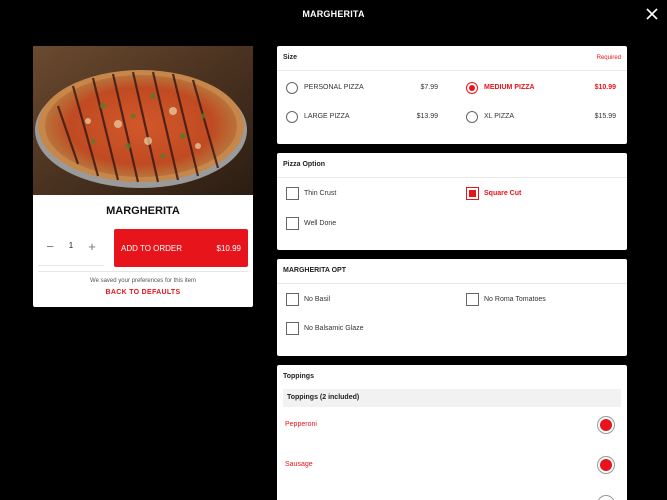 The width and height of the screenshot is (667, 500). What do you see at coordinates (299, 464) in the screenshot?
I see `topping-label: Sausage` at bounding box center [299, 464].